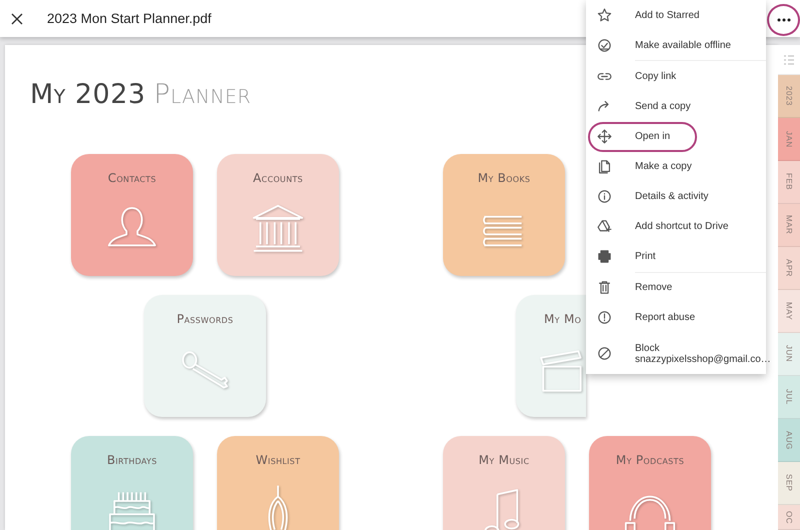  Describe the element at coordinates (278, 178) in the screenshot. I see `tile-label: Accounts` at that location.